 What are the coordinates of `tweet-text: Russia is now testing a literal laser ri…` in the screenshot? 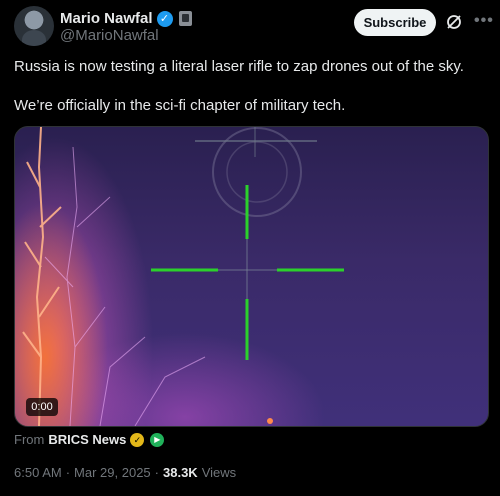 It's located at (249, 86).